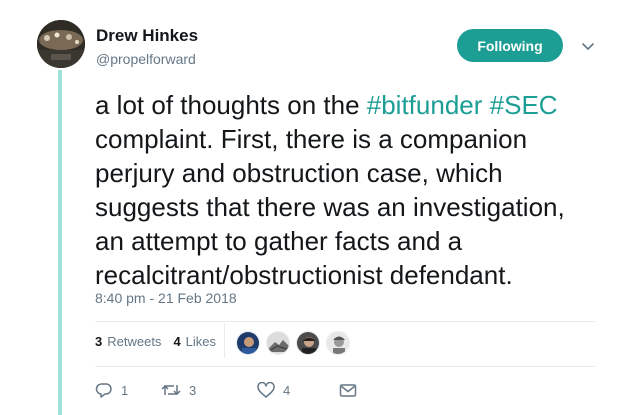 This screenshot has width=633, height=415. I want to click on reply-button: 1, so click(128, 390).